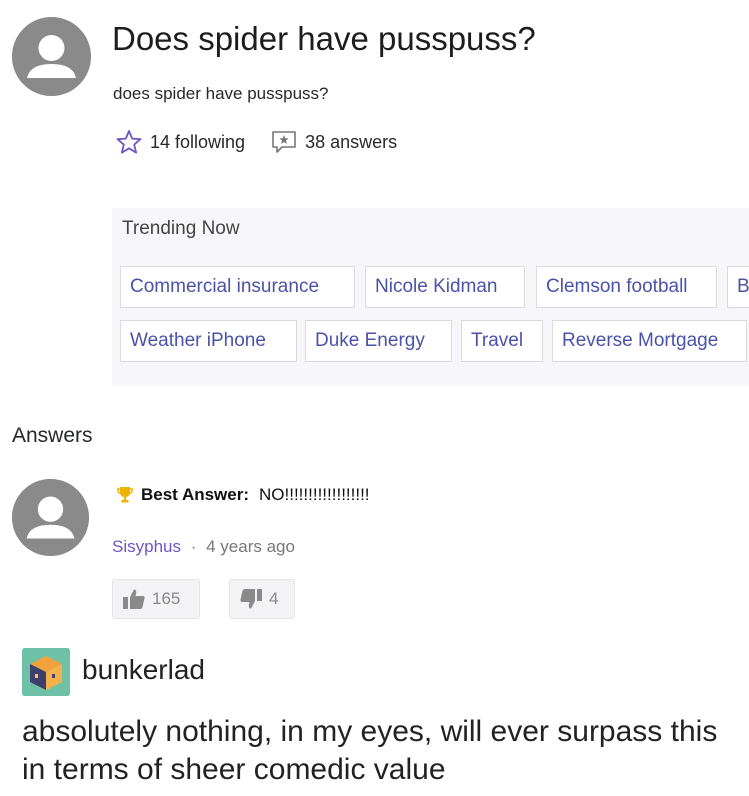  What do you see at coordinates (198, 141) in the screenshot?
I see `following-count: 14 following` at bounding box center [198, 141].